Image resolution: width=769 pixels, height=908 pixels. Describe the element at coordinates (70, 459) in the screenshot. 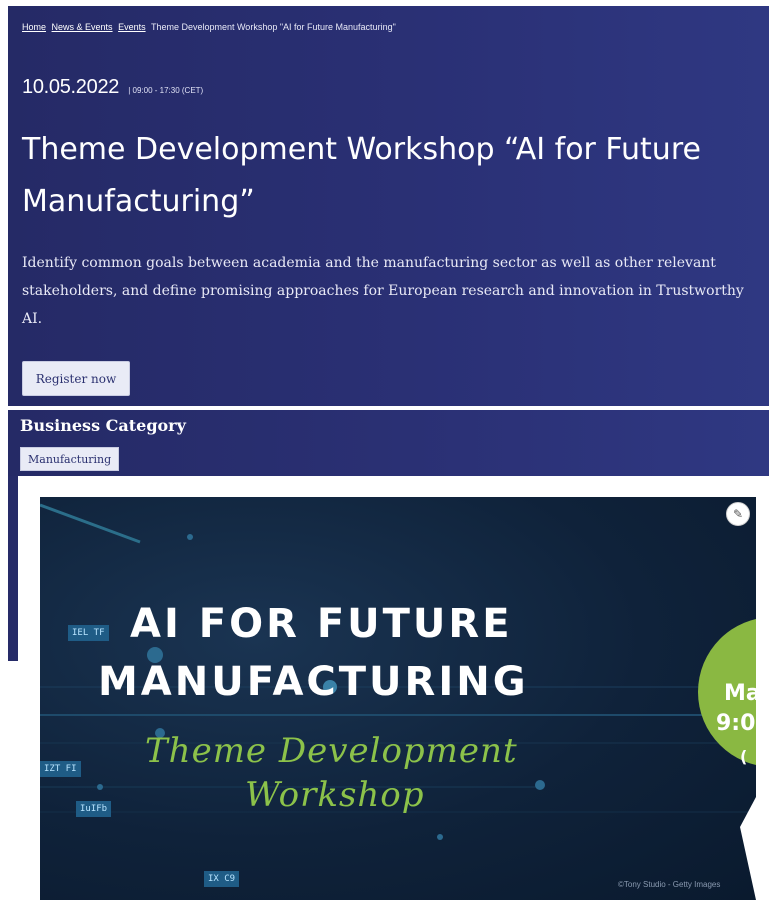

I see `category-tag: Manufacturing` at that location.